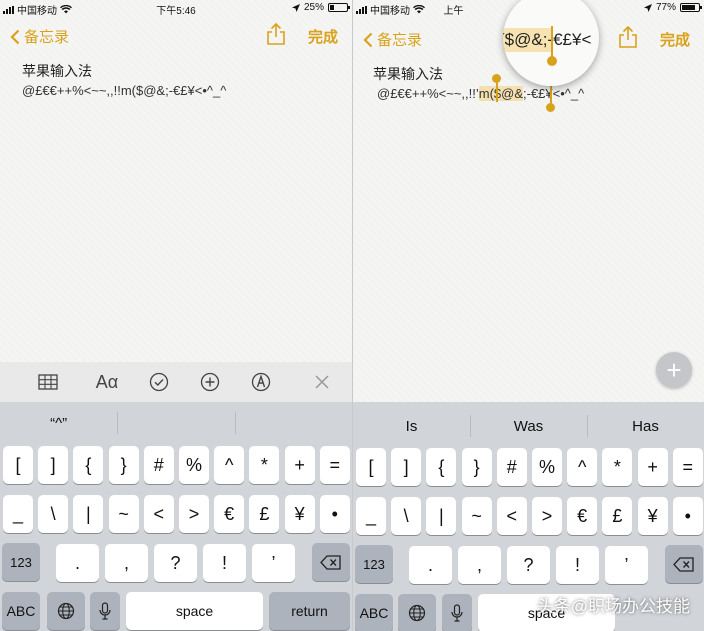  Describe the element at coordinates (647, 7) in the screenshot. I see `location-icon` at that location.